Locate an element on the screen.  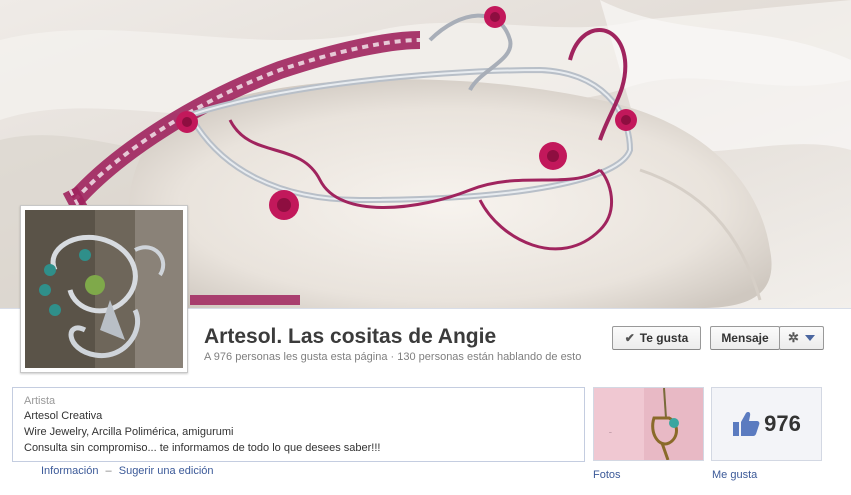
caret-down-icon is located at coordinates (809, 338).